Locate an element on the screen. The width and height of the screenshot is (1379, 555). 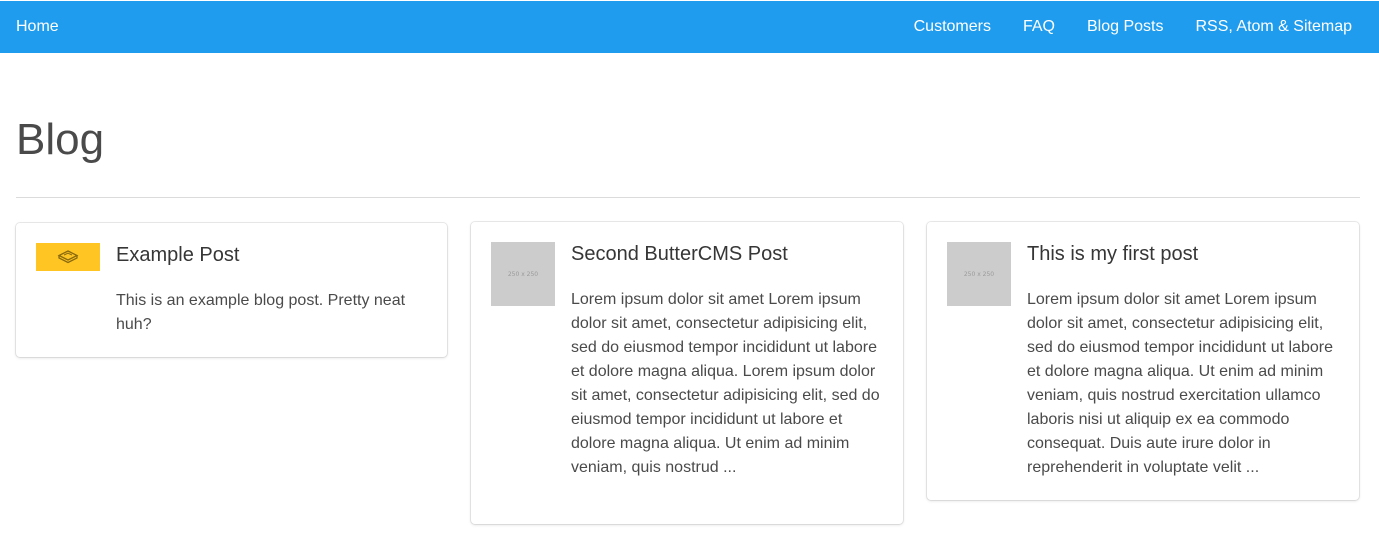
post-title: This is my first post is located at coordinates (1112, 254).